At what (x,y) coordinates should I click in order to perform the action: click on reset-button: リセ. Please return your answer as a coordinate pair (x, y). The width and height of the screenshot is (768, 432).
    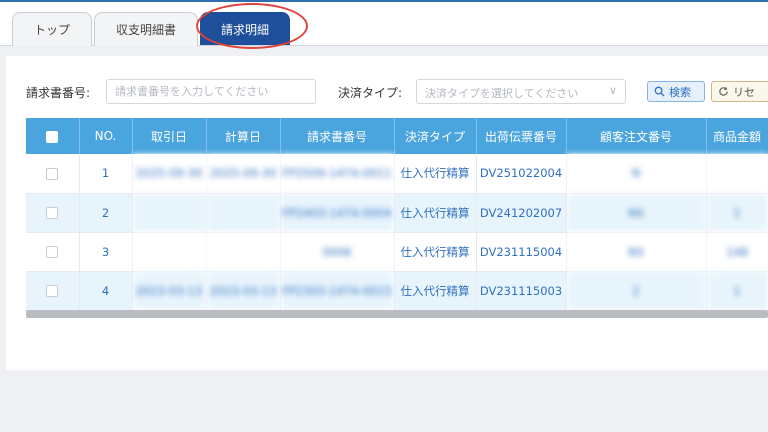
    Looking at the image, I should click on (739, 91).